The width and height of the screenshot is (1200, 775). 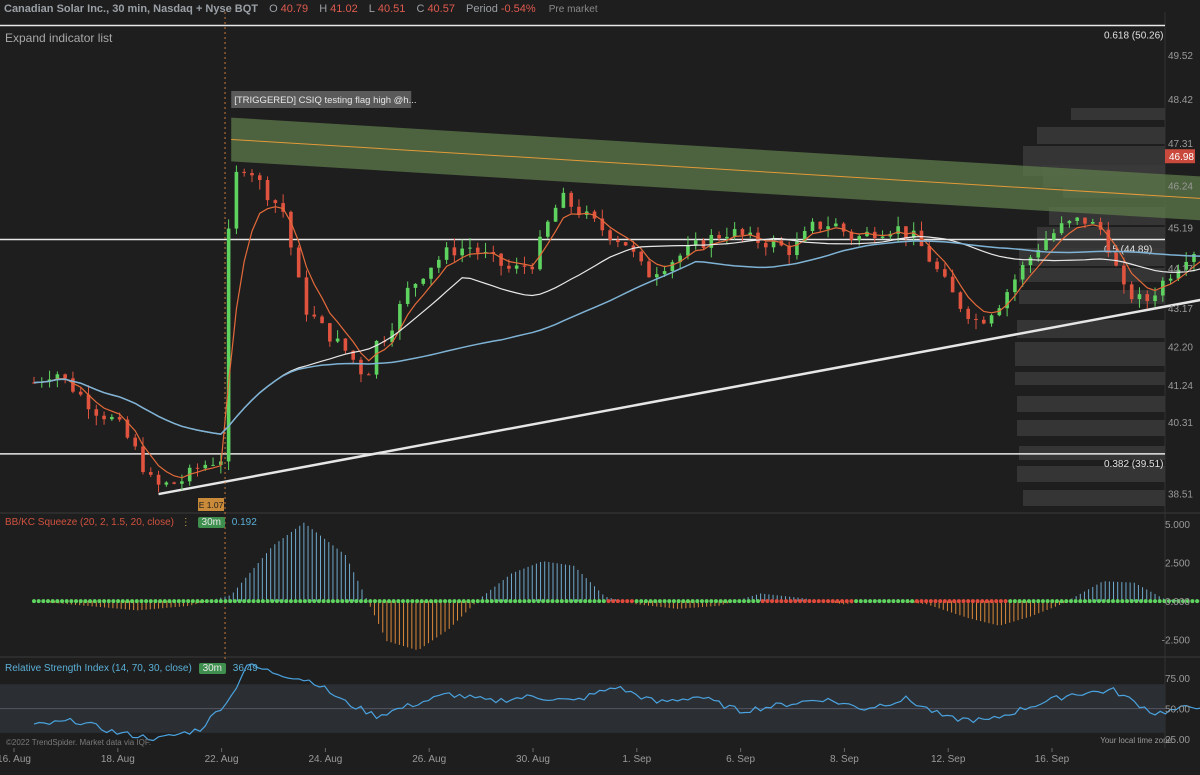 What do you see at coordinates (573, 9) in the screenshot?
I see `session-label: Pre market` at bounding box center [573, 9].